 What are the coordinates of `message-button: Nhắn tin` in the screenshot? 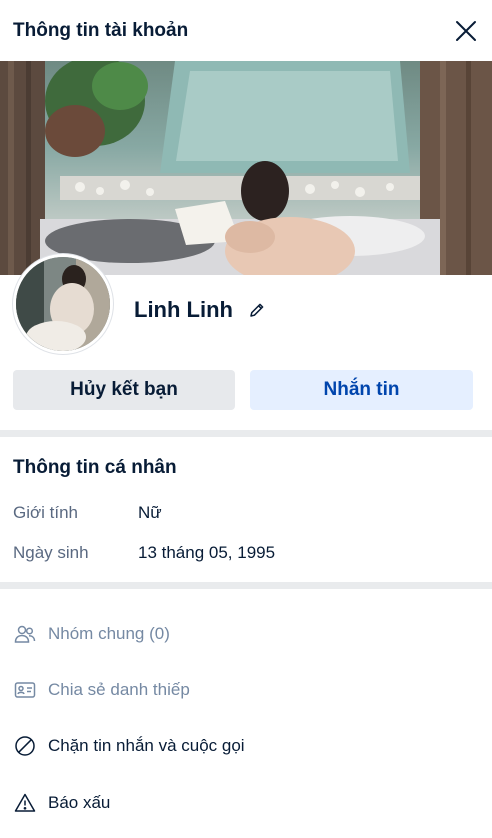 It's located at (361, 390).